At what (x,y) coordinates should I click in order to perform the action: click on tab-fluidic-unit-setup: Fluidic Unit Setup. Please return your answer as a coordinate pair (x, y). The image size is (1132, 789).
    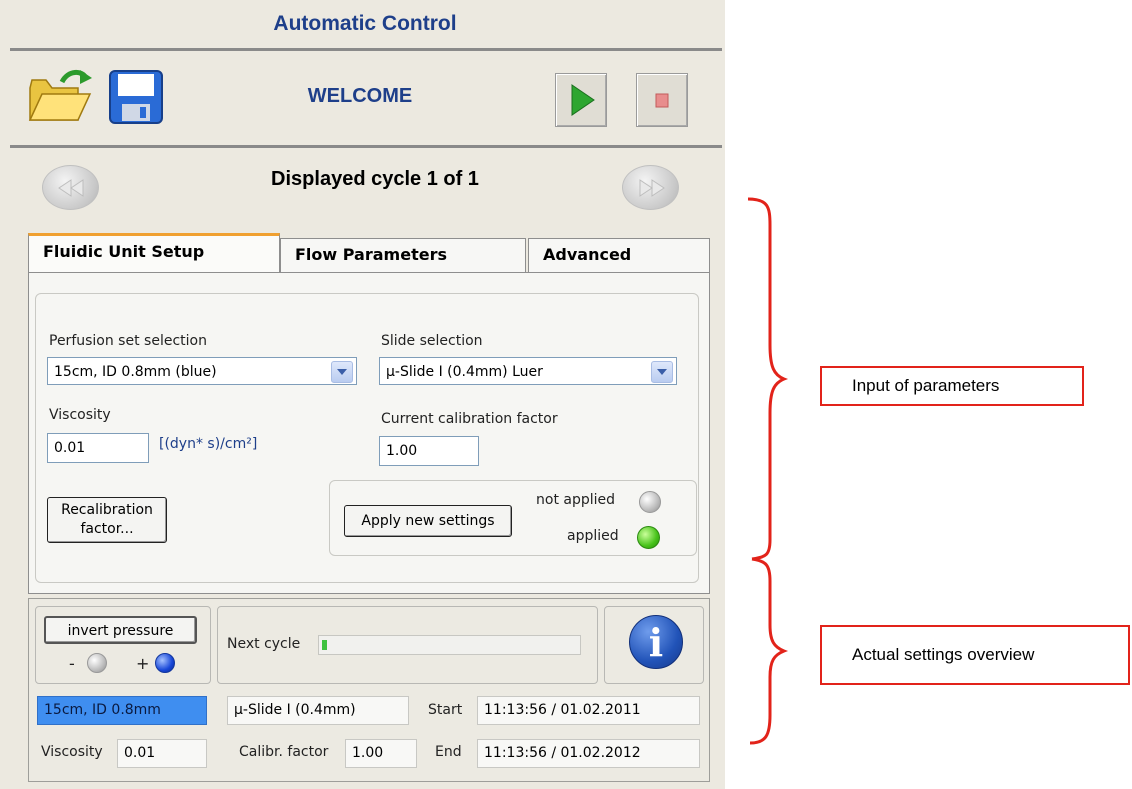
    Looking at the image, I should click on (154, 253).